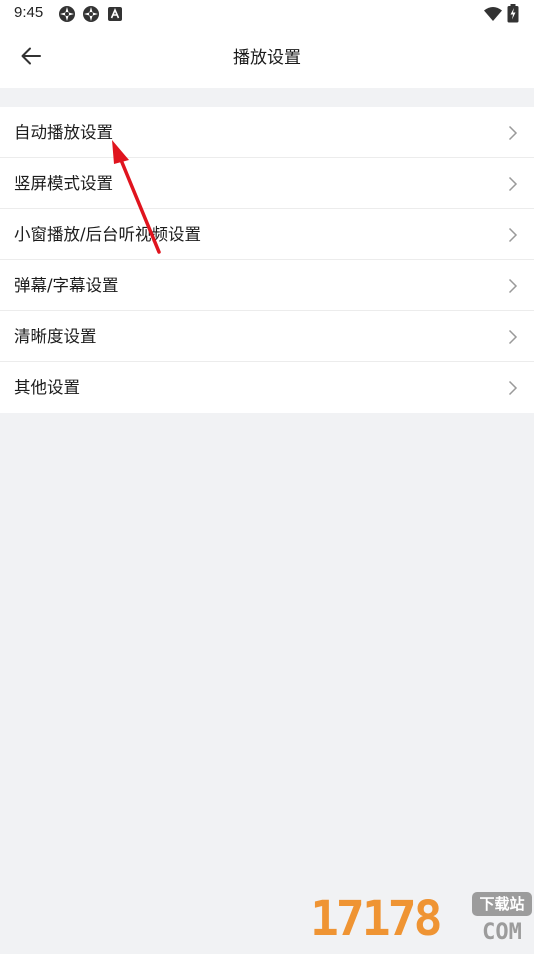 This screenshot has width=534, height=954. Describe the element at coordinates (47, 387) in the screenshot. I see `settings-item-label: 其他设置` at that location.